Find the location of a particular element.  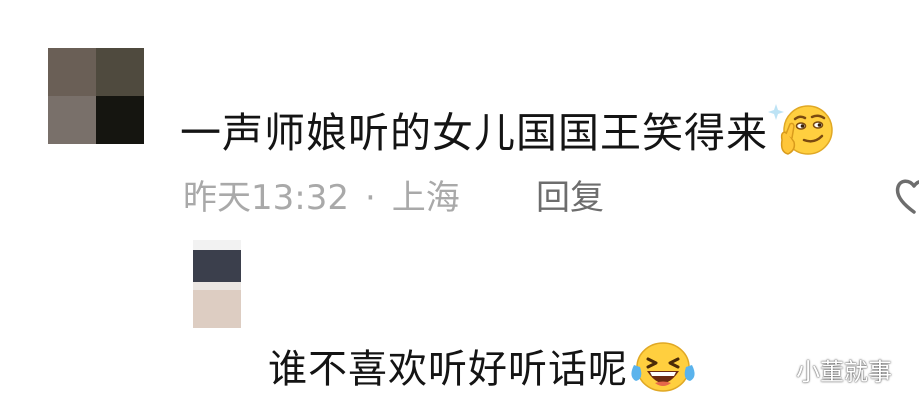

reply-text: 谁不喜欢听好听话呢 is located at coordinates (483, 372).